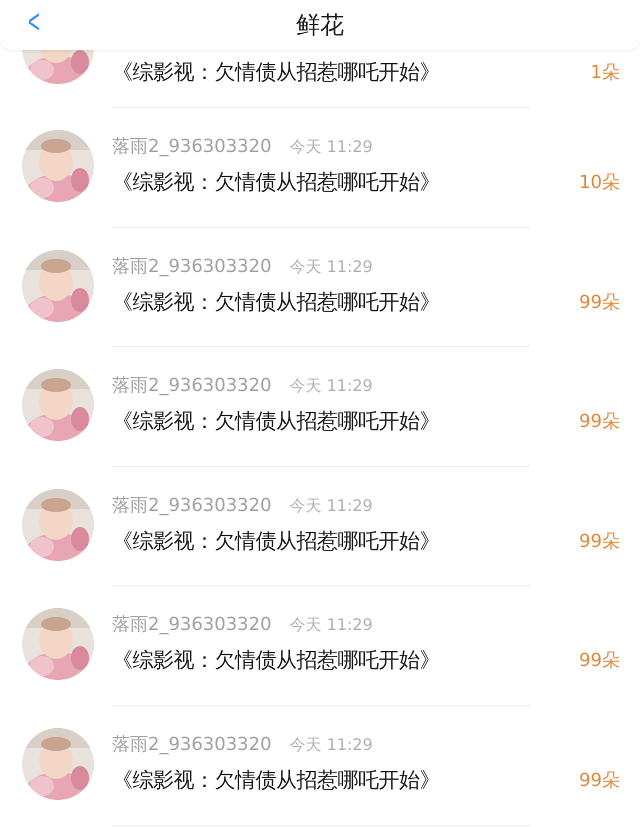 This screenshot has height=827, width=640. What do you see at coordinates (605, 72) in the screenshot?
I see `flower-count: 1朵` at bounding box center [605, 72].